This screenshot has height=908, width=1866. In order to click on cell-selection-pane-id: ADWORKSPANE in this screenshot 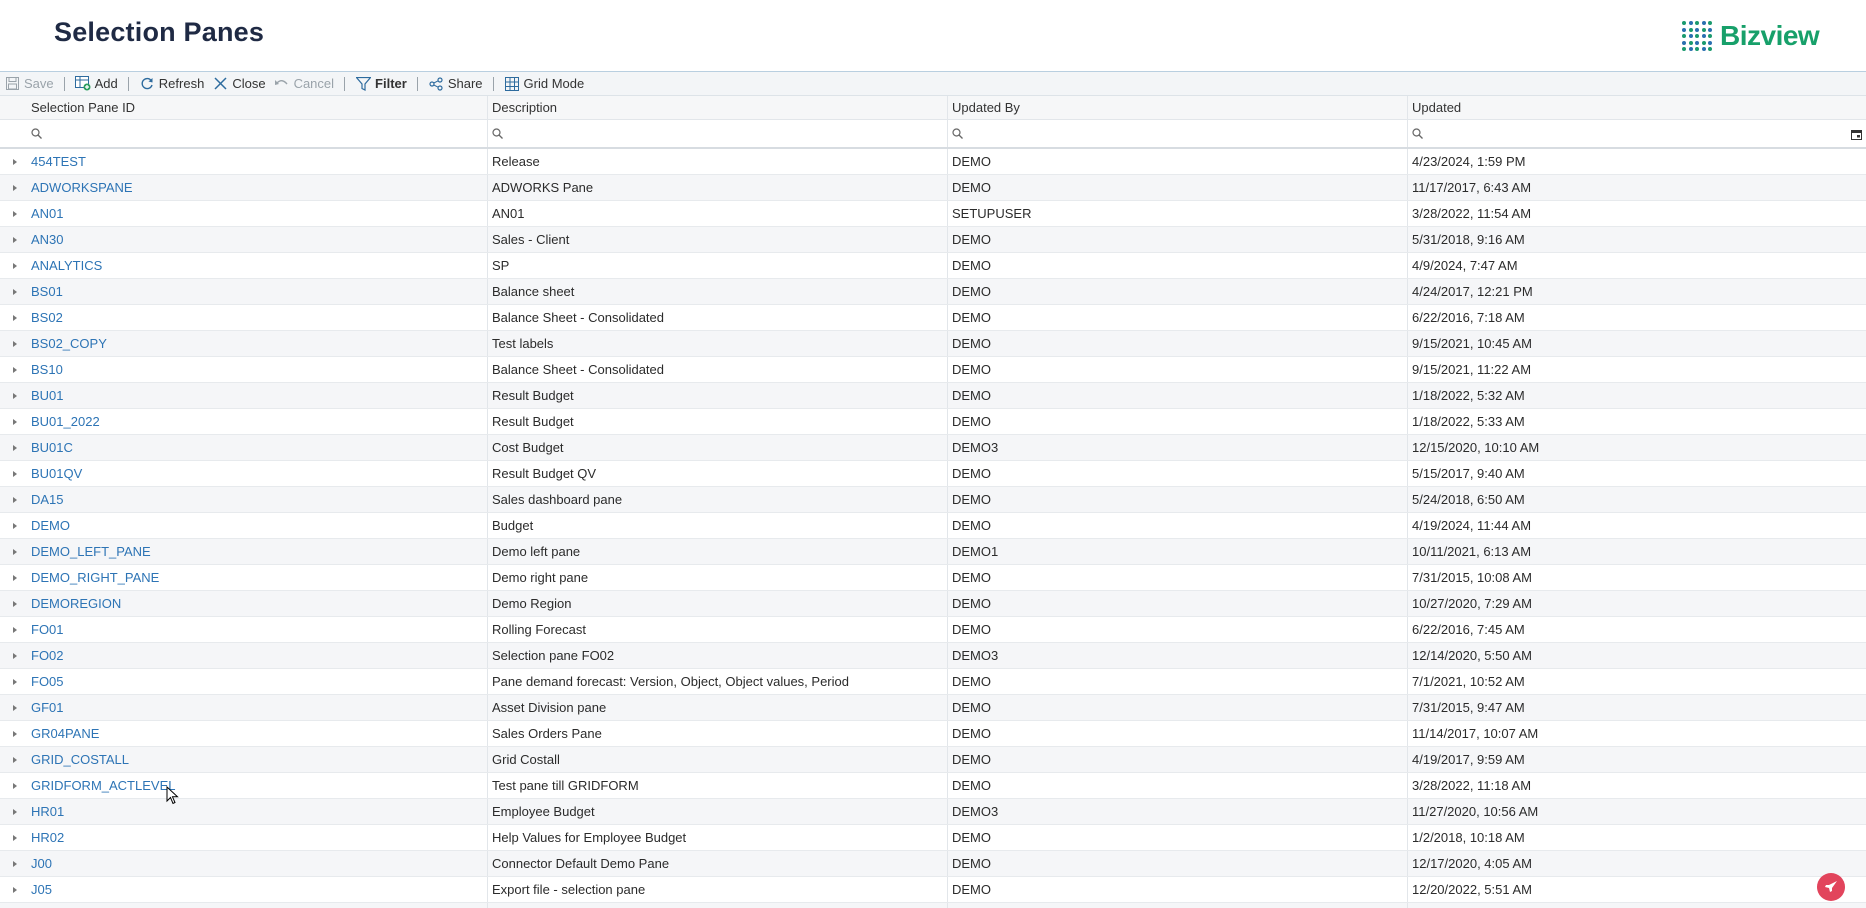, I will do `click(257, 187)`.